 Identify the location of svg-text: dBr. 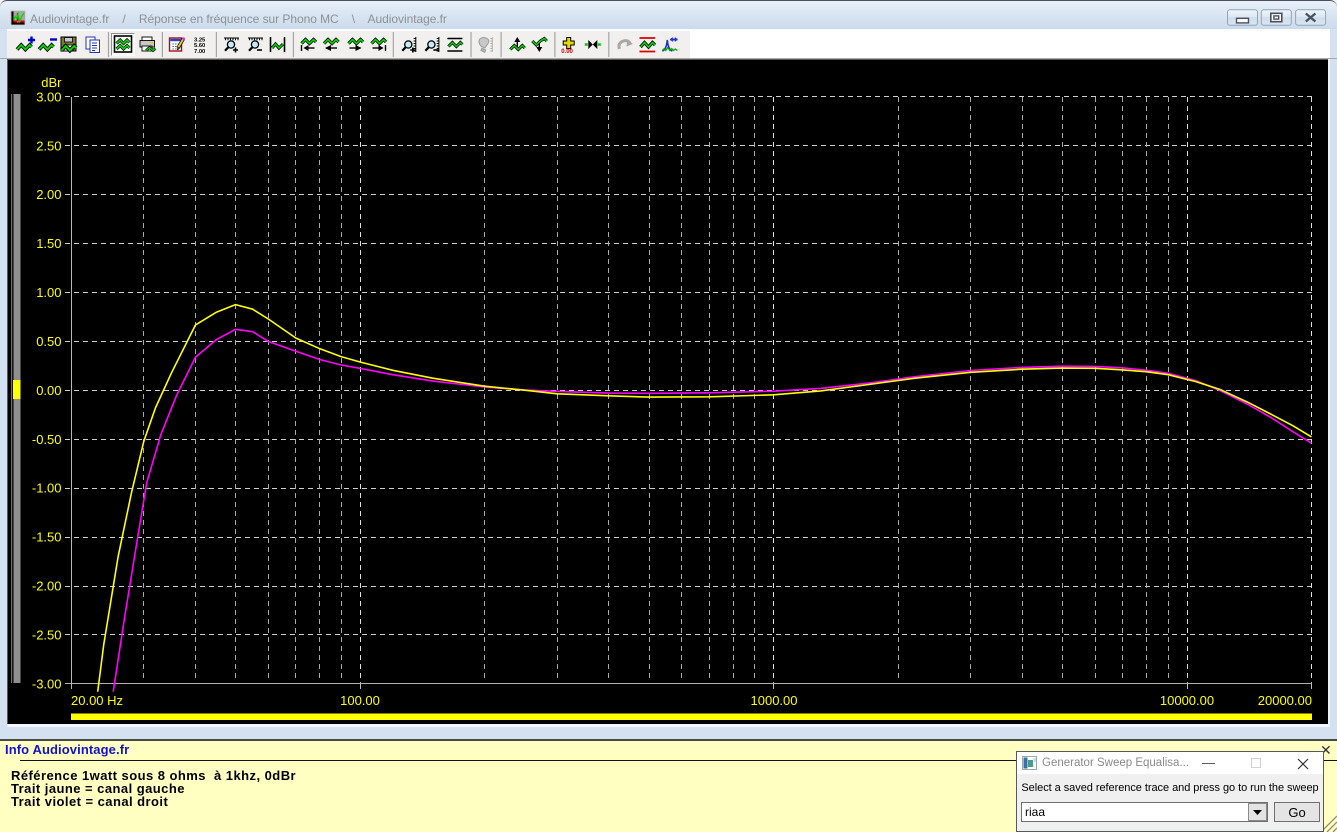
(51, 82).